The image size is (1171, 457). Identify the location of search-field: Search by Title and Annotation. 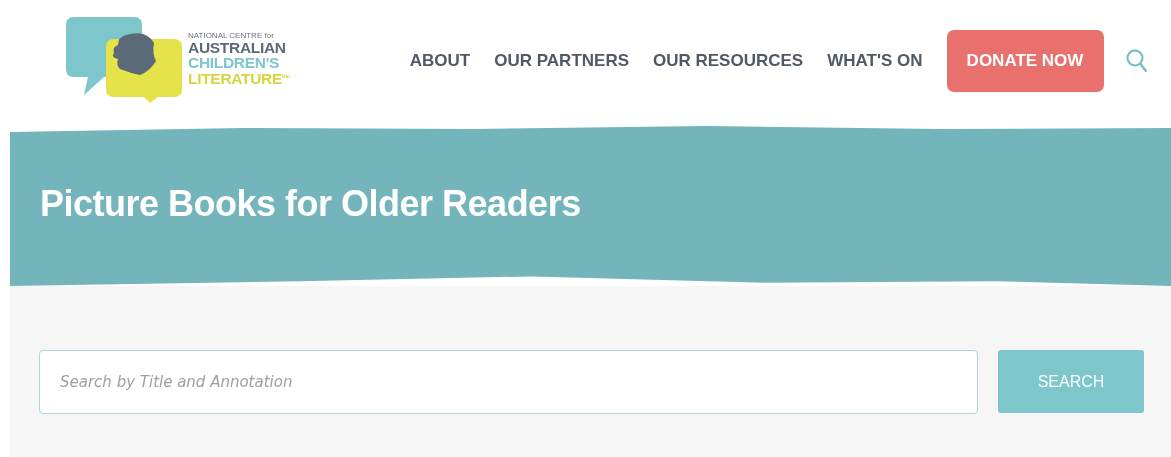
(508, 382).